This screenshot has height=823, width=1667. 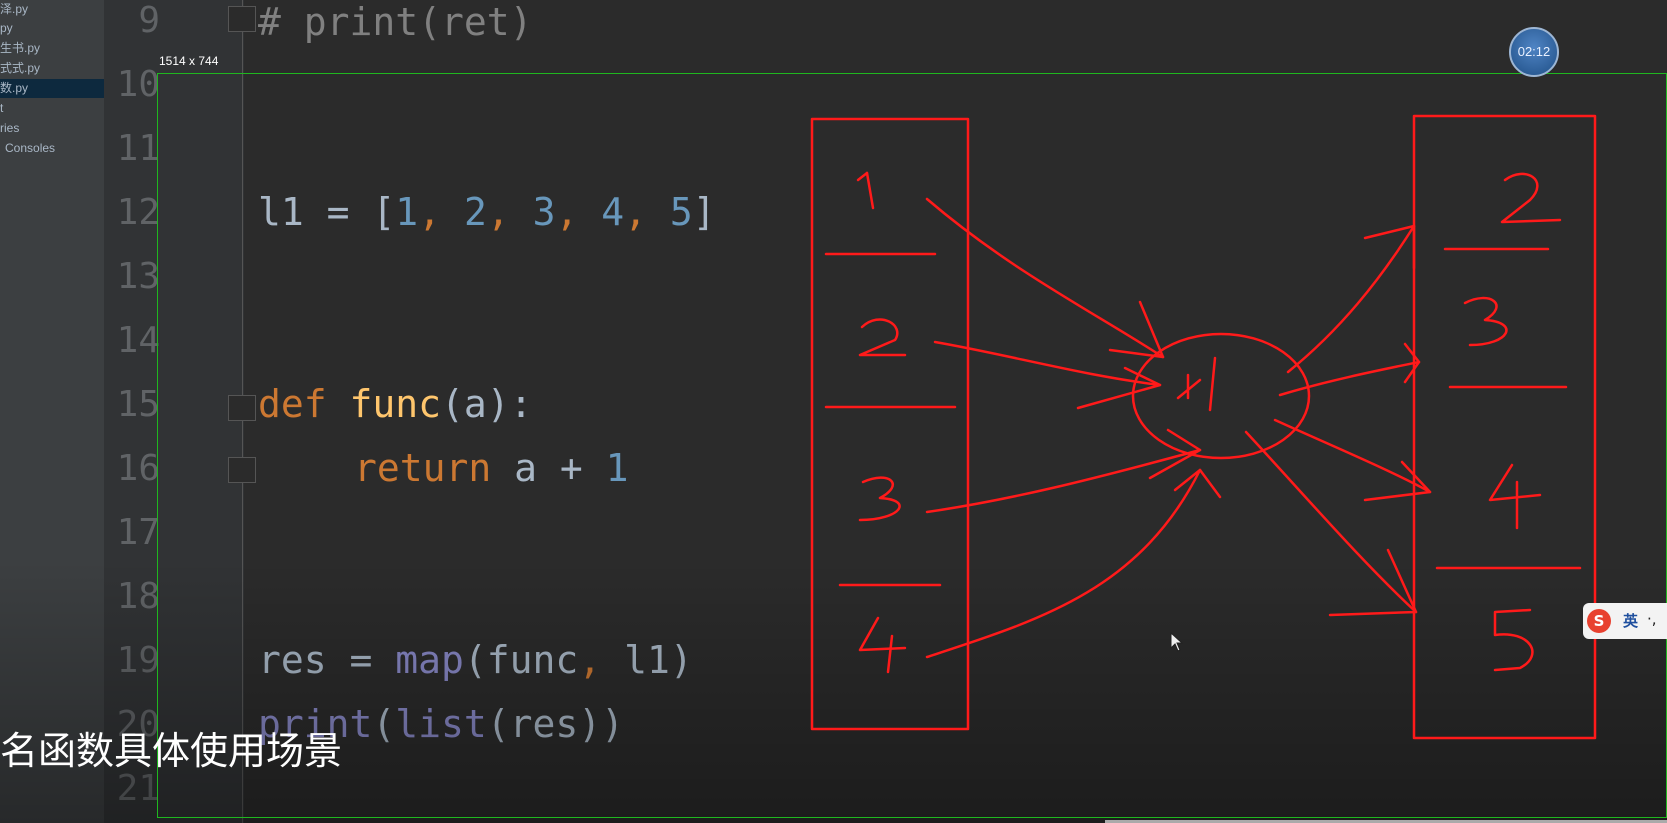 I want to click on selection-size-label: 1514 x 744, so click(x=189, y=61).